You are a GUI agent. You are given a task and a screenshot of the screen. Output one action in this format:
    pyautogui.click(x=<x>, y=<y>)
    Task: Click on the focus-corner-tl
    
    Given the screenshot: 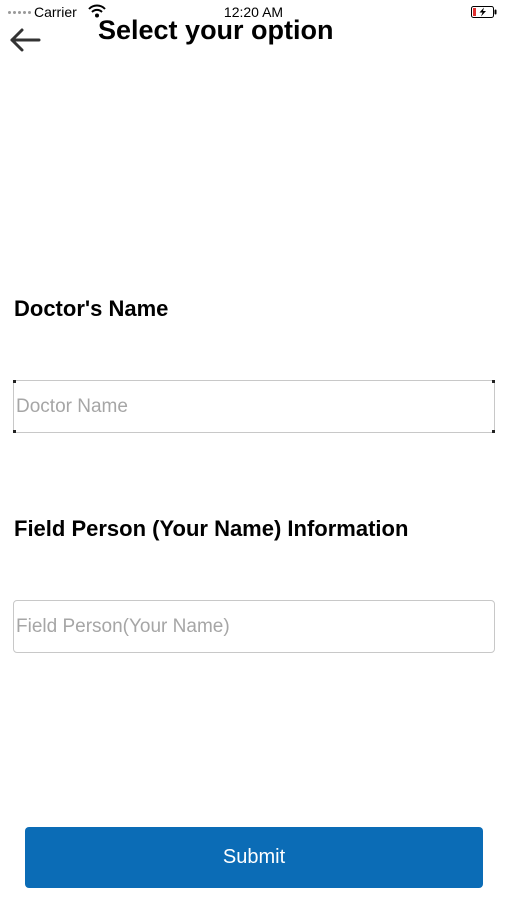 What is the action you would take?
    pyautogui.click(x=14, y=381)
    